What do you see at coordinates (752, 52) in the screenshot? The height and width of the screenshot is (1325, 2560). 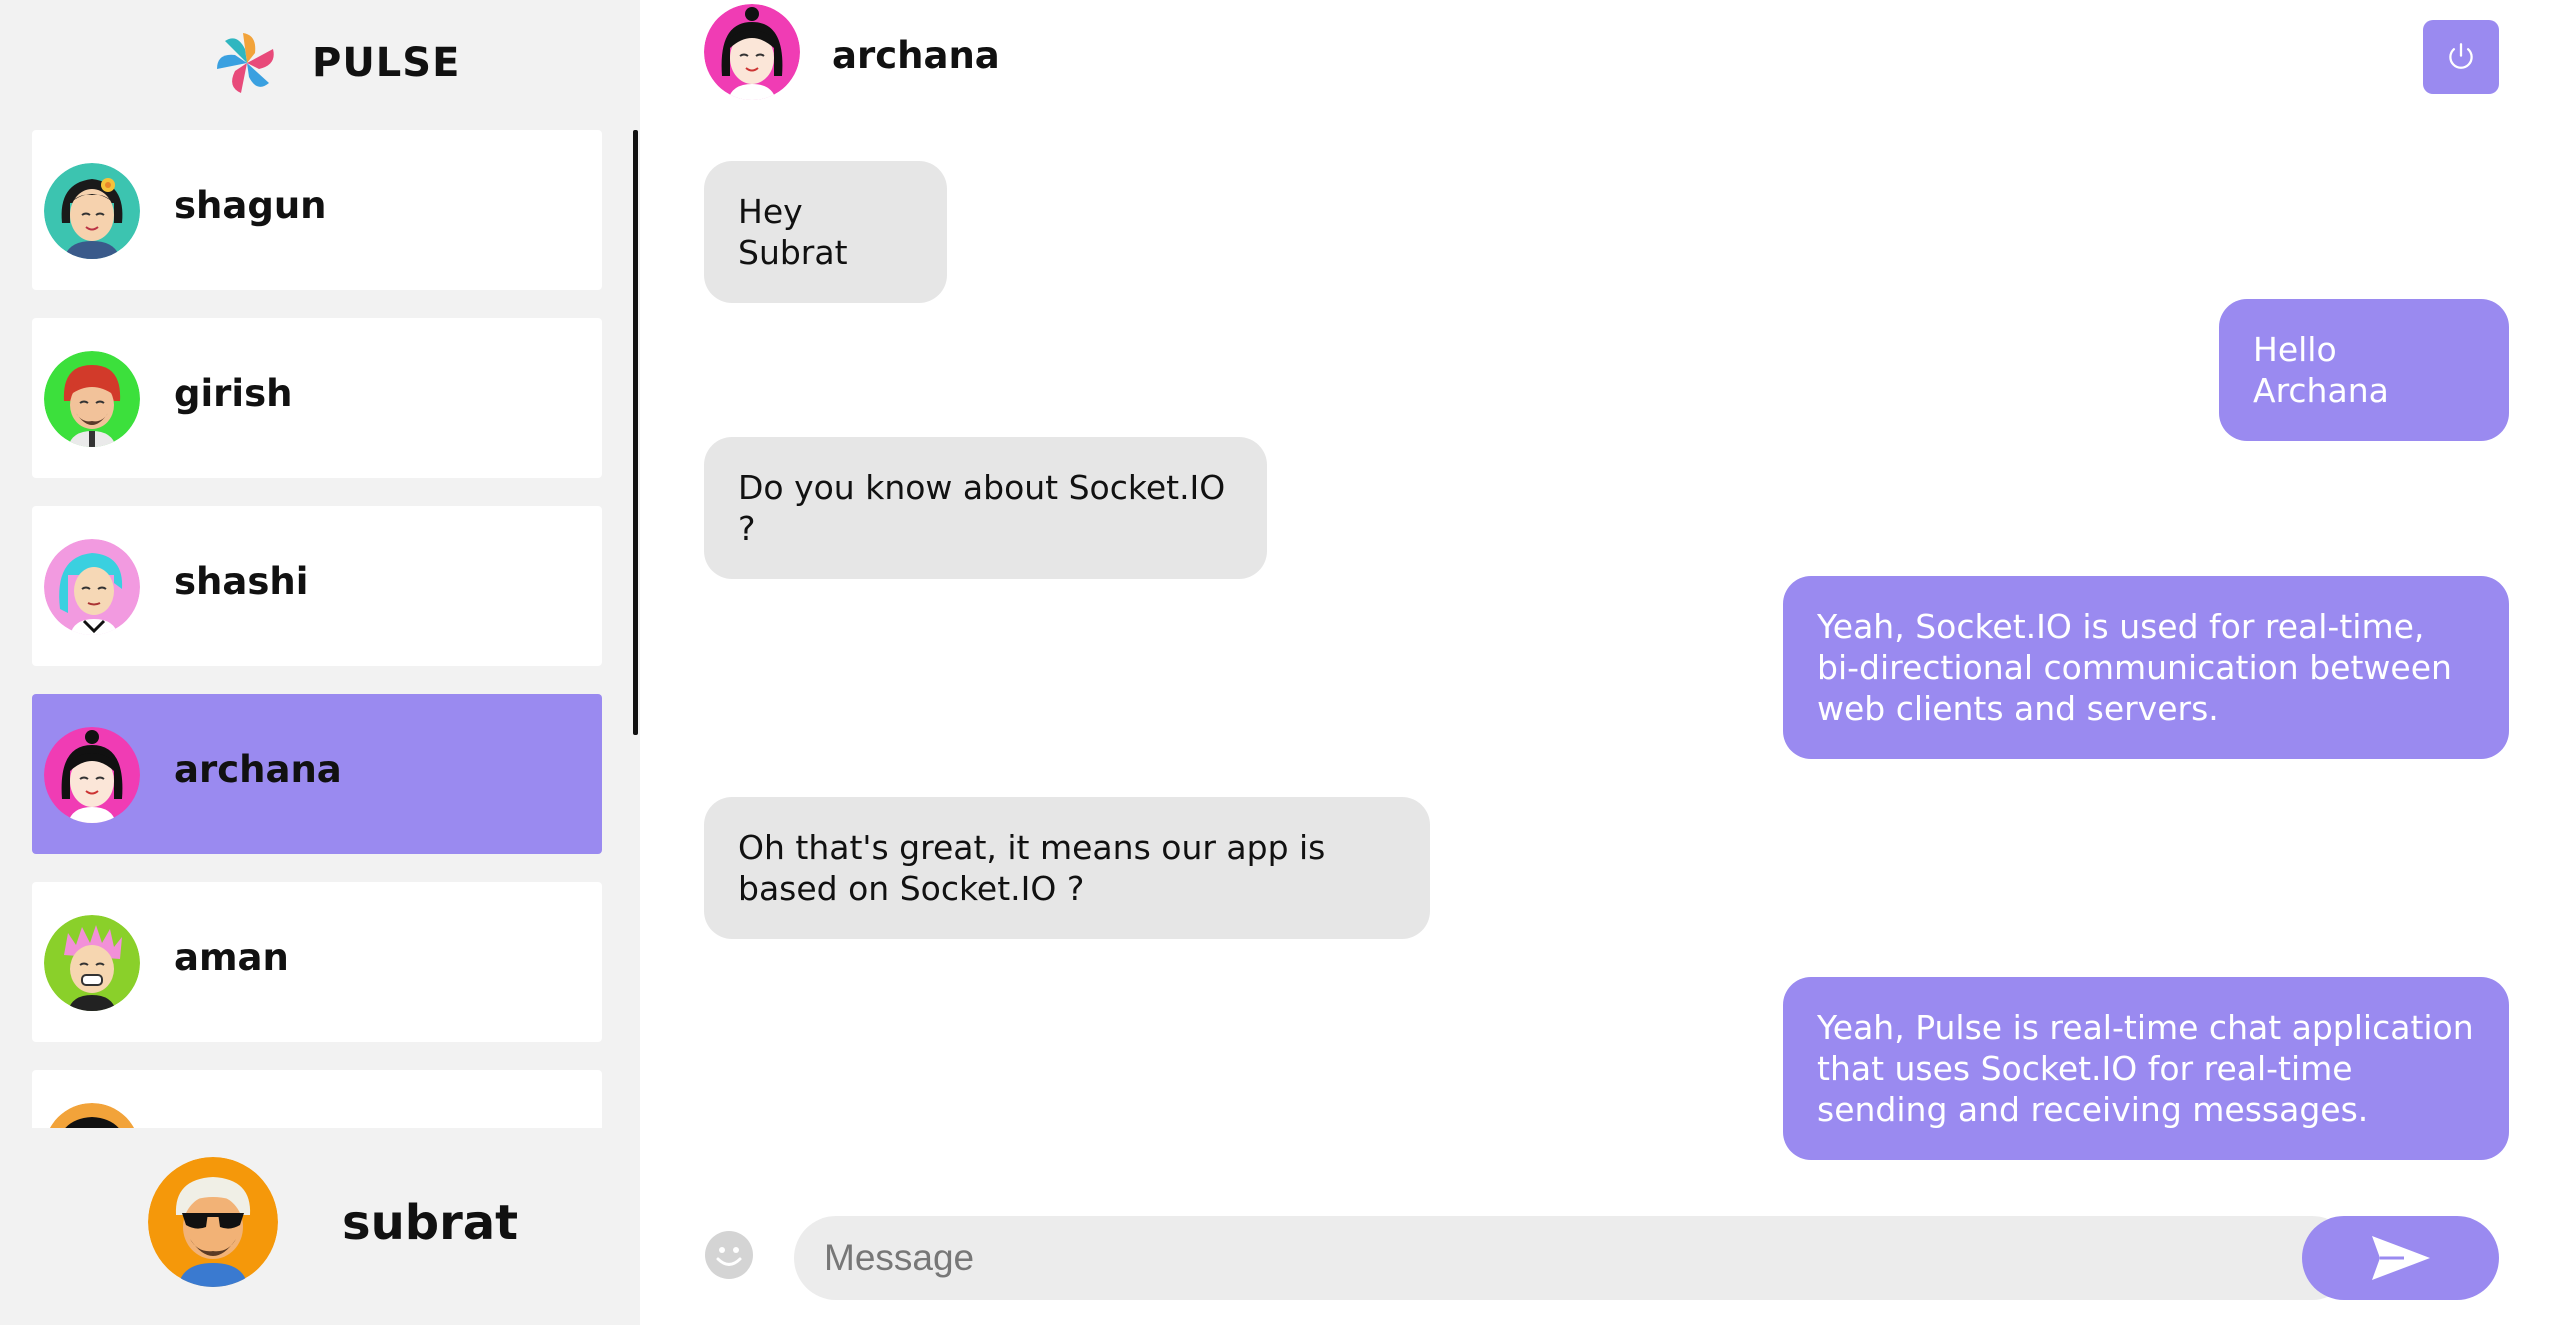 I see `recipient-avatar` at bounding box center [752, 52].